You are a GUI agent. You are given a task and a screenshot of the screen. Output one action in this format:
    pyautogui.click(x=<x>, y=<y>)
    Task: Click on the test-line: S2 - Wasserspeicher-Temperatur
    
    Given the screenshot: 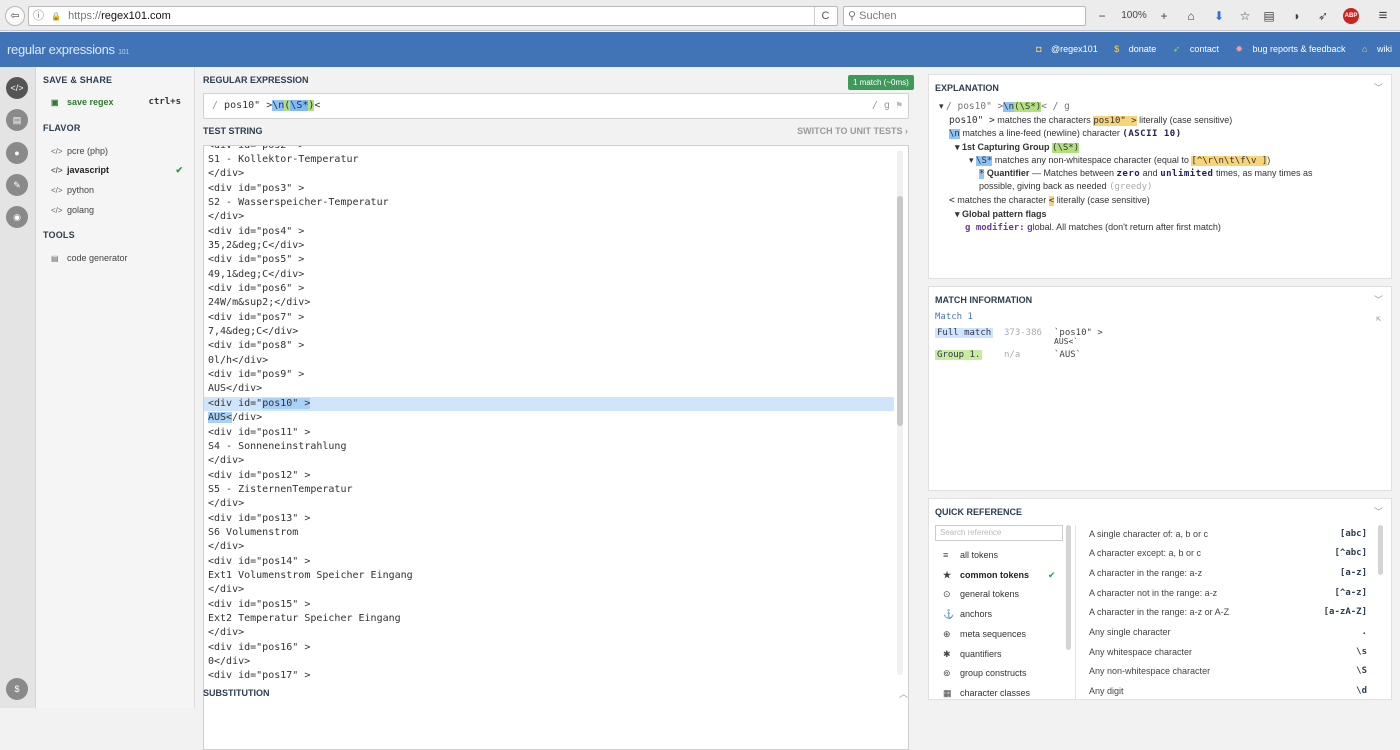 What is the action you would take?
    pyautogui.click(x=298, y=202)
    